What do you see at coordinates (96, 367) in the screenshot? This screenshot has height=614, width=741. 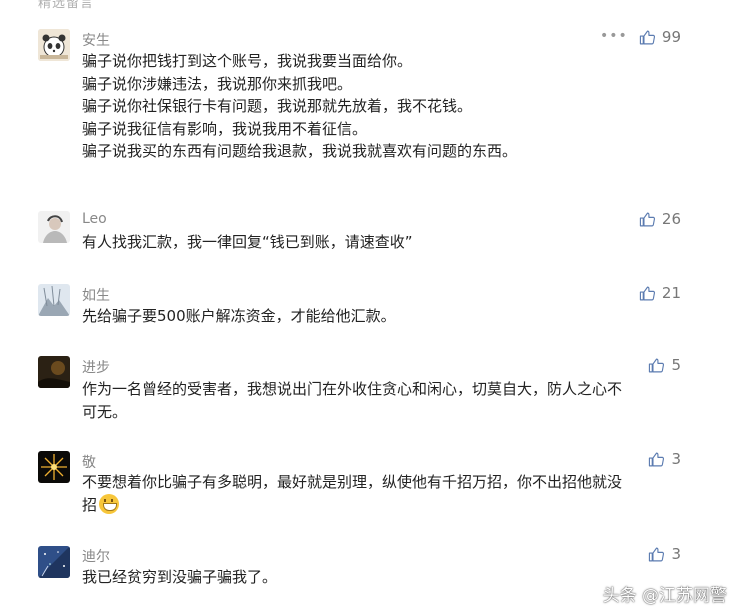 I see `comment-author: 进步` at bounding box center [96, 367].